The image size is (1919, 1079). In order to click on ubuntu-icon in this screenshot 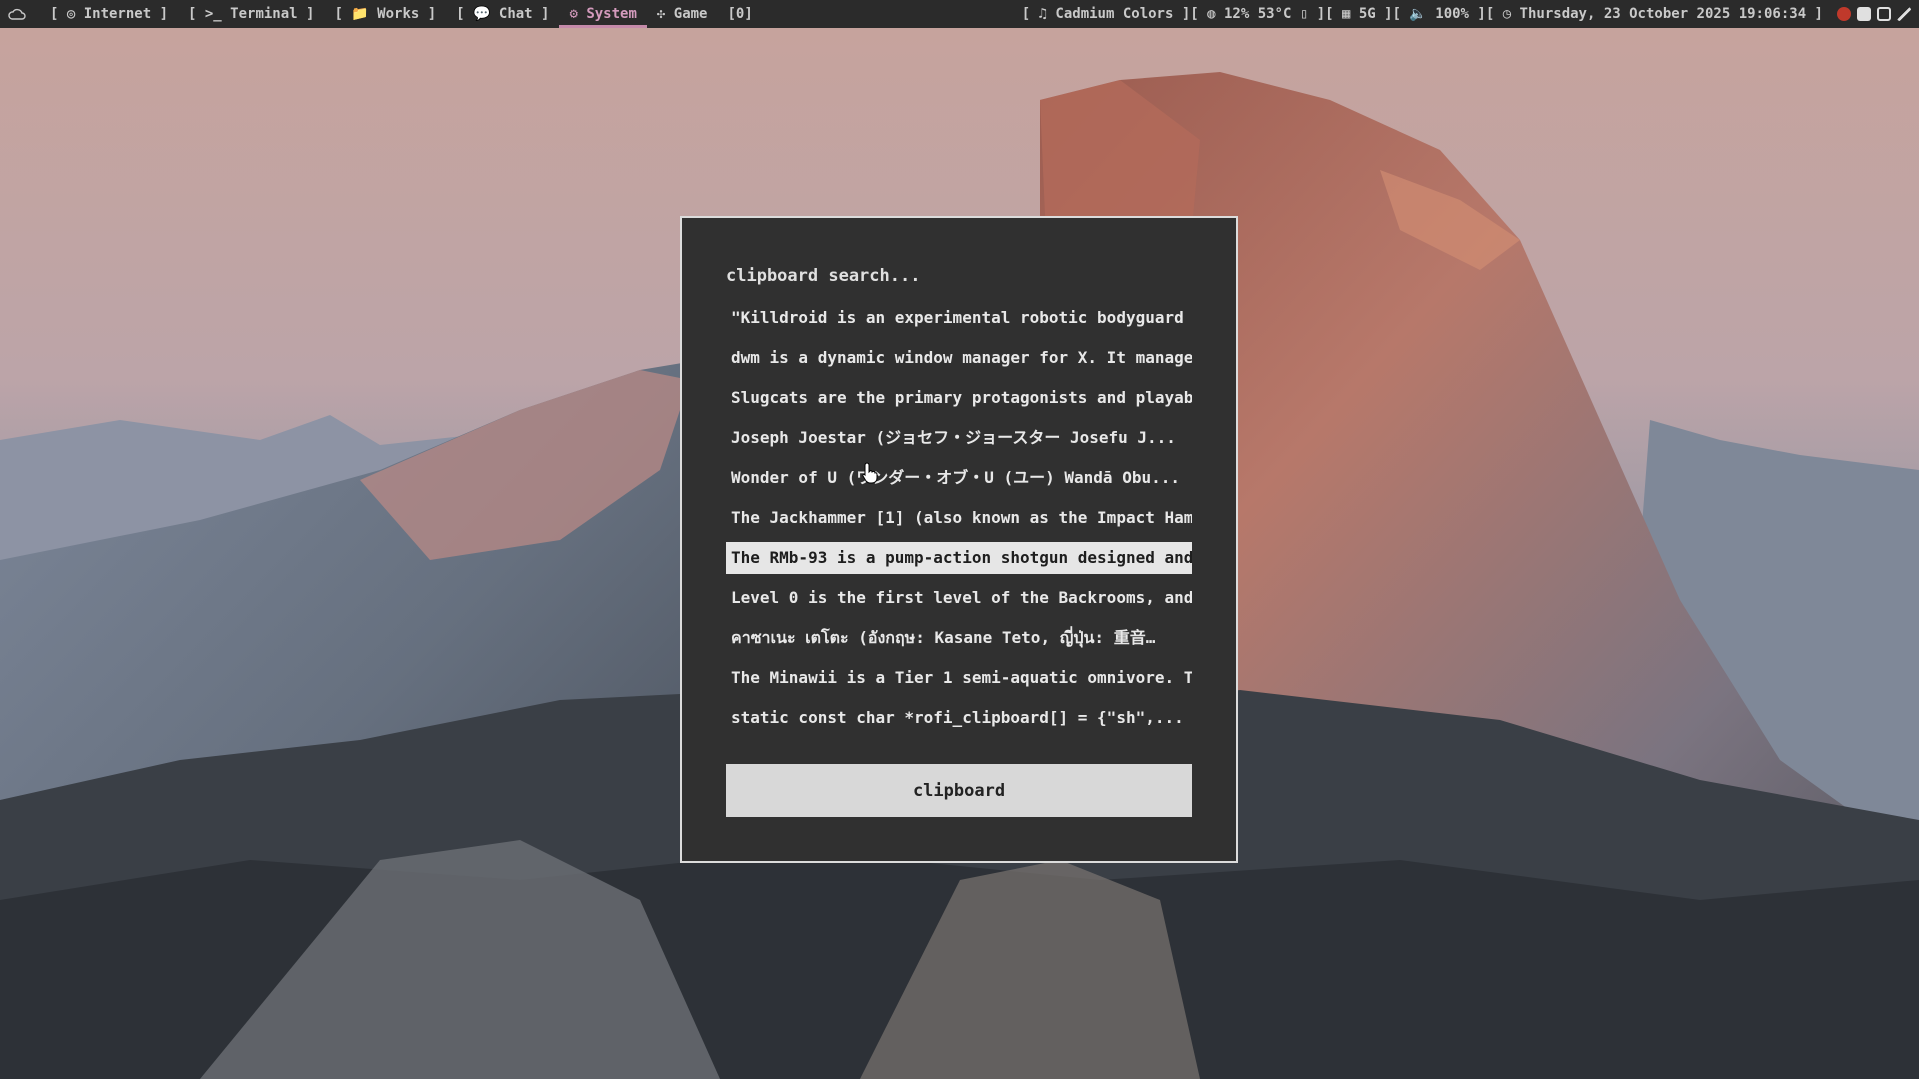, I will do `click(1844, 14)`.